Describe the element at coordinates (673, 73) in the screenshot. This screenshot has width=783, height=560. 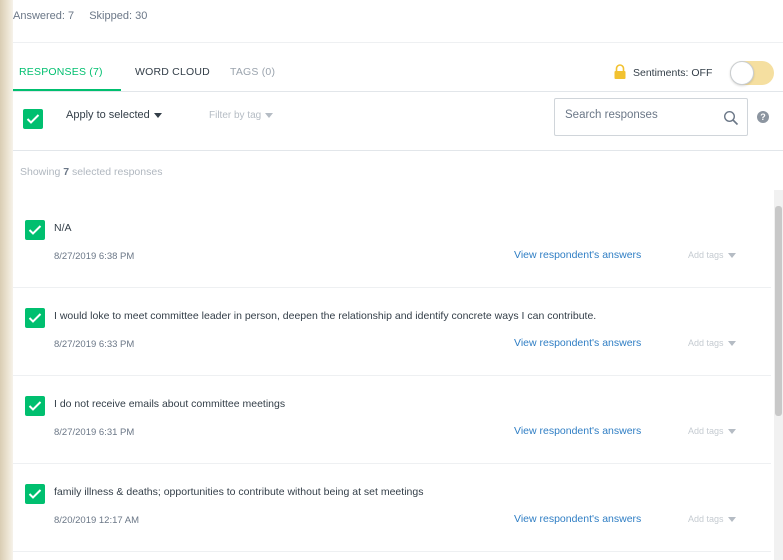
I see `sentiments-label: Sentiments: OFF` at that location.